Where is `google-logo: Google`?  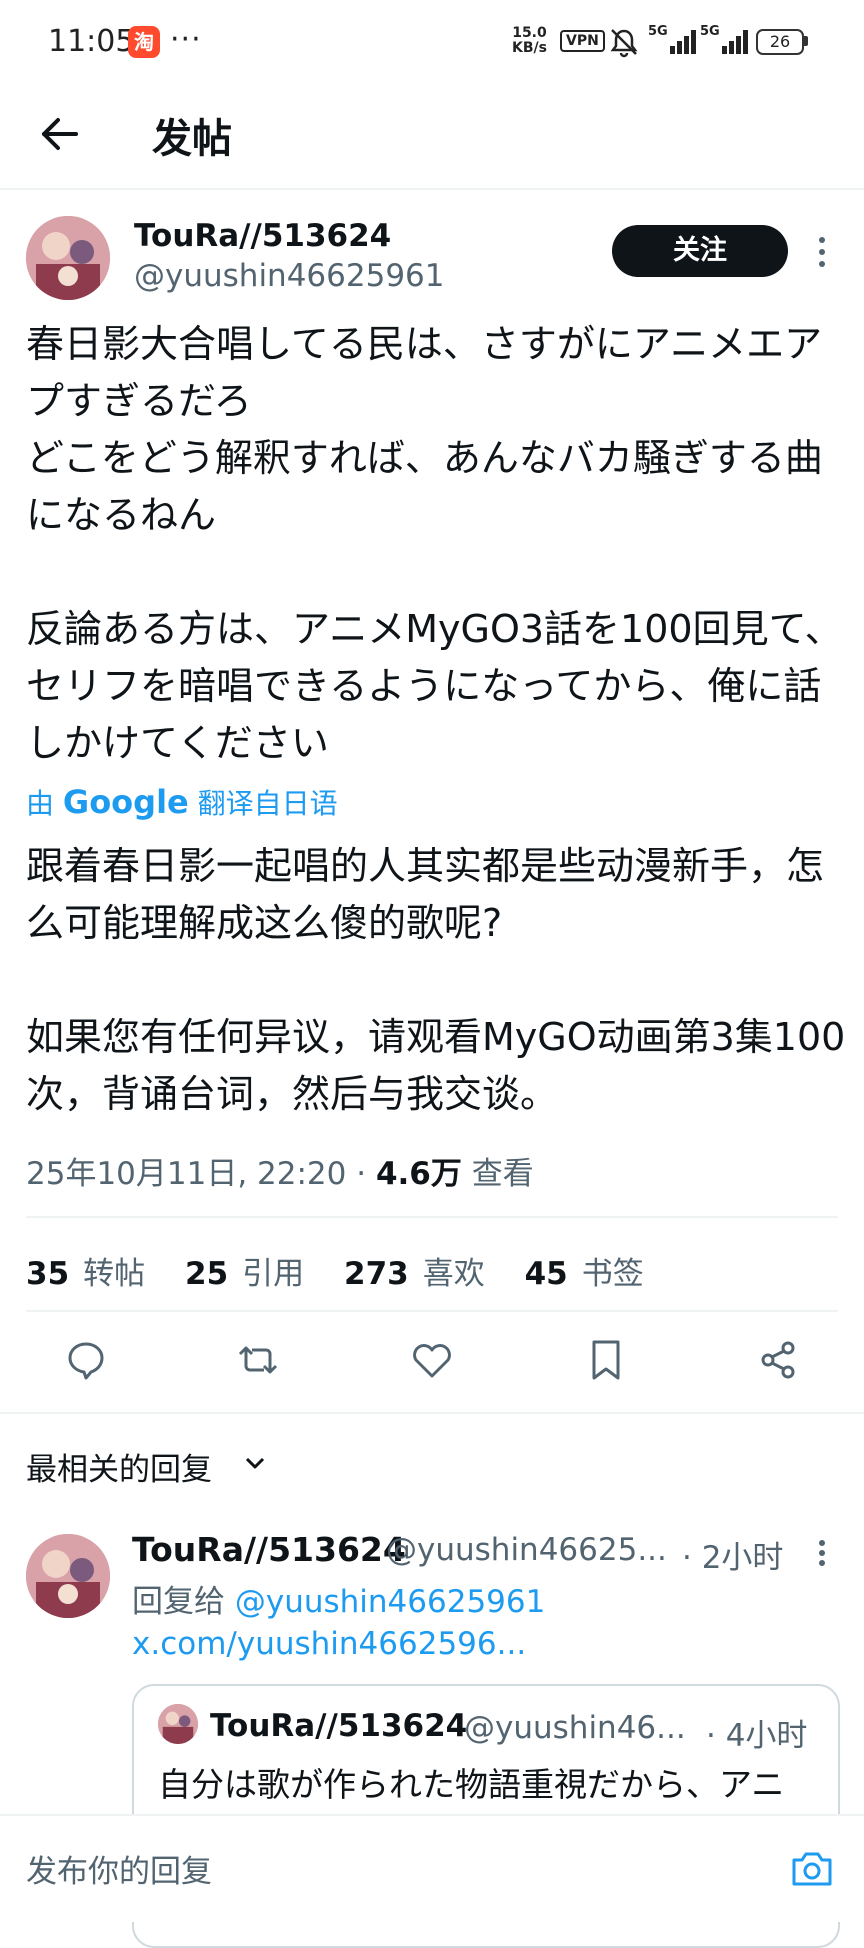
google-logo: Google is located at coordinates (125, 802).